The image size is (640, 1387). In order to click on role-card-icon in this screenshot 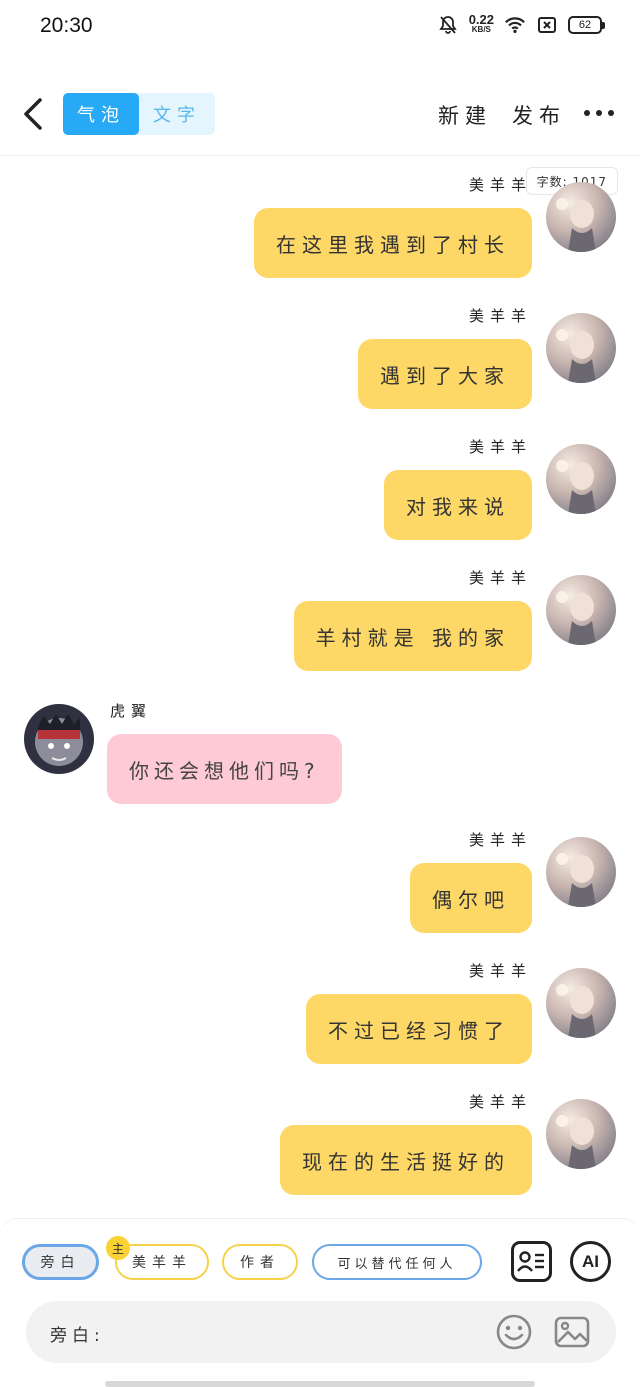, I will do `click(531, 1261)`.